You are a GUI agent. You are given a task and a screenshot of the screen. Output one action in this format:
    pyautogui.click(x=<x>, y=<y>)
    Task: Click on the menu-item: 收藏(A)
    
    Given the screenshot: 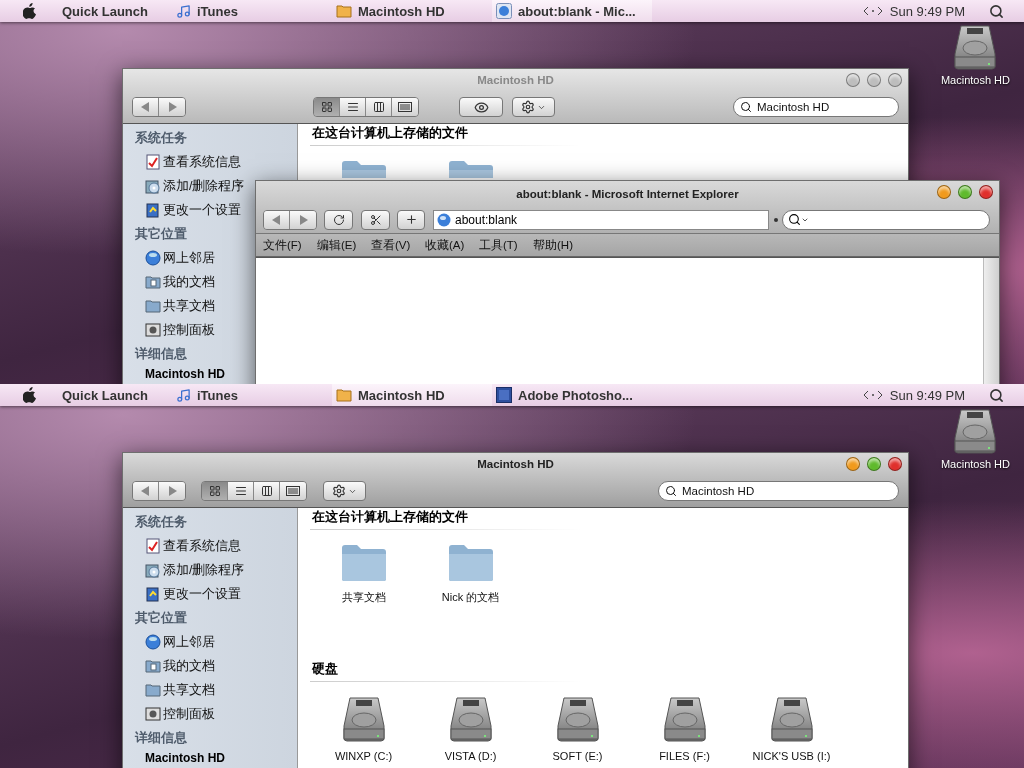 What is the action you would take?
    pyautogui.click(x=452, y=245)
    